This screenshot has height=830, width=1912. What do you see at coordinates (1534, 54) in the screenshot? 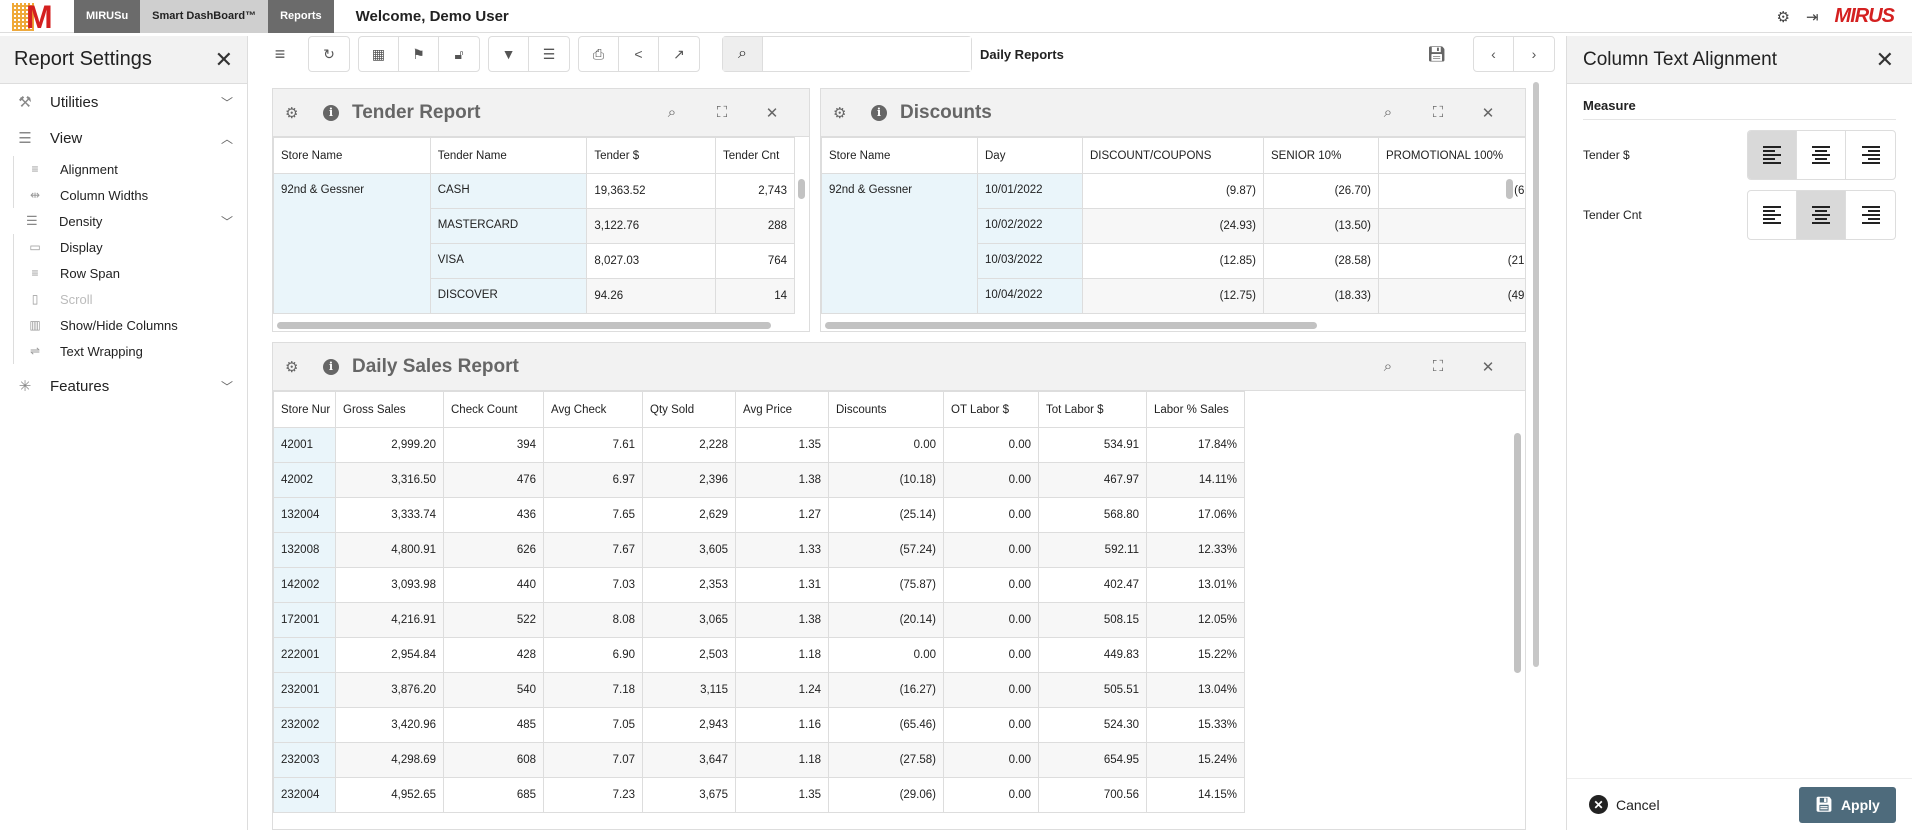
I see `next-icon: ›` at bounding box center [1534, 54].